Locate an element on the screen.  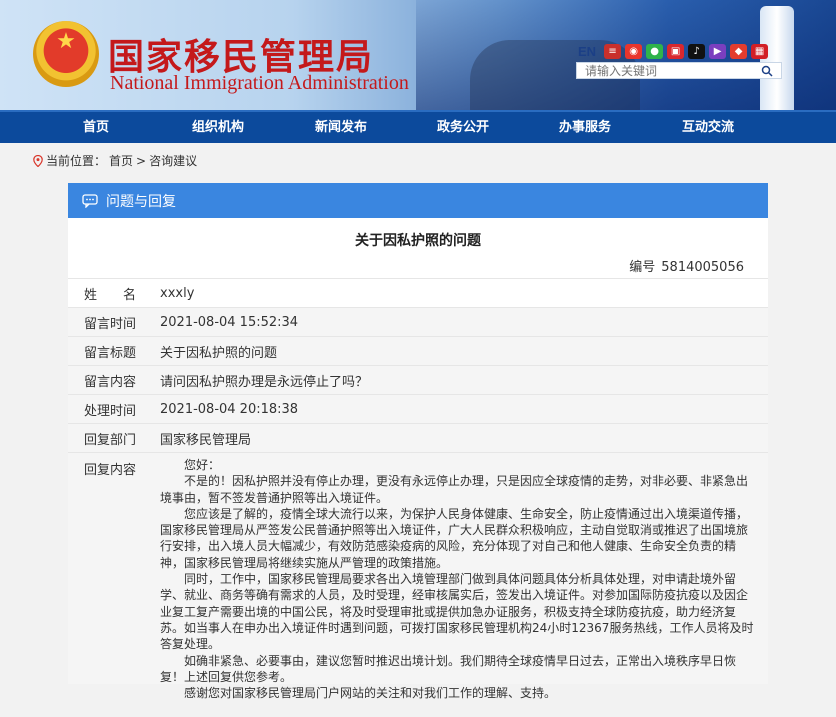
site-logo-en: National Immigration Administration is located at coordinates (259, 83).